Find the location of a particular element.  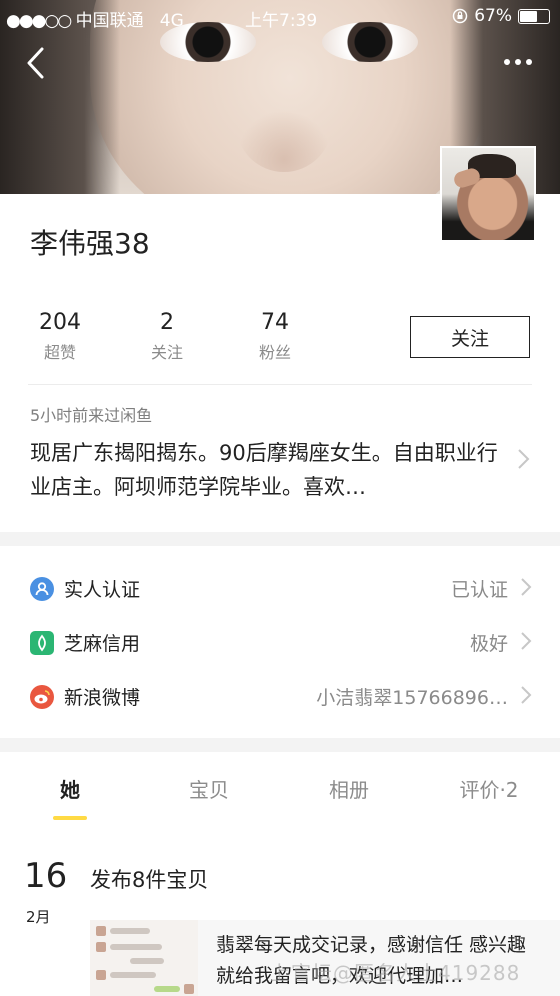

chevron-left-icon is located at coordinates (35, 63).